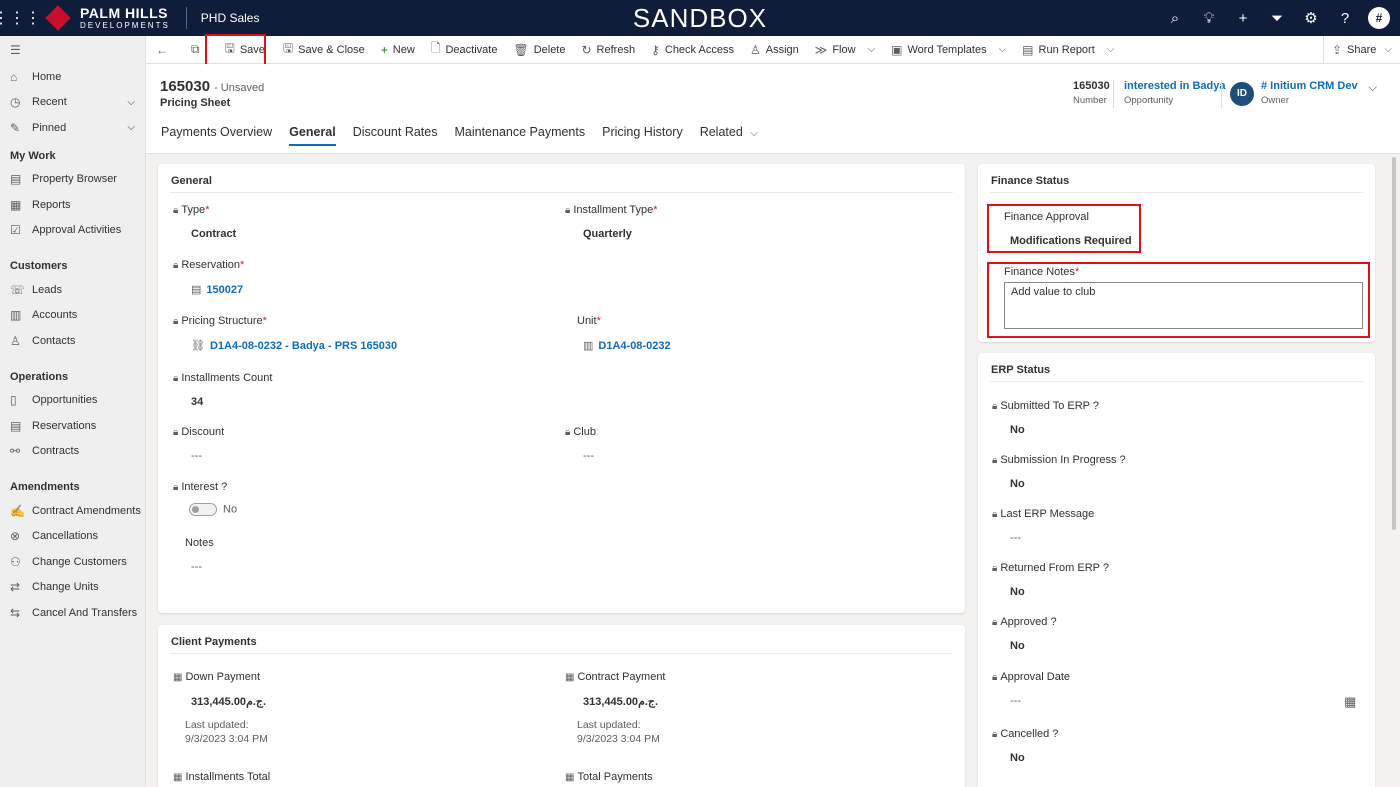 The height and width of the screenshot is (787, 1400). I want to click on search-icon: ⌕, so click(1175, 18).